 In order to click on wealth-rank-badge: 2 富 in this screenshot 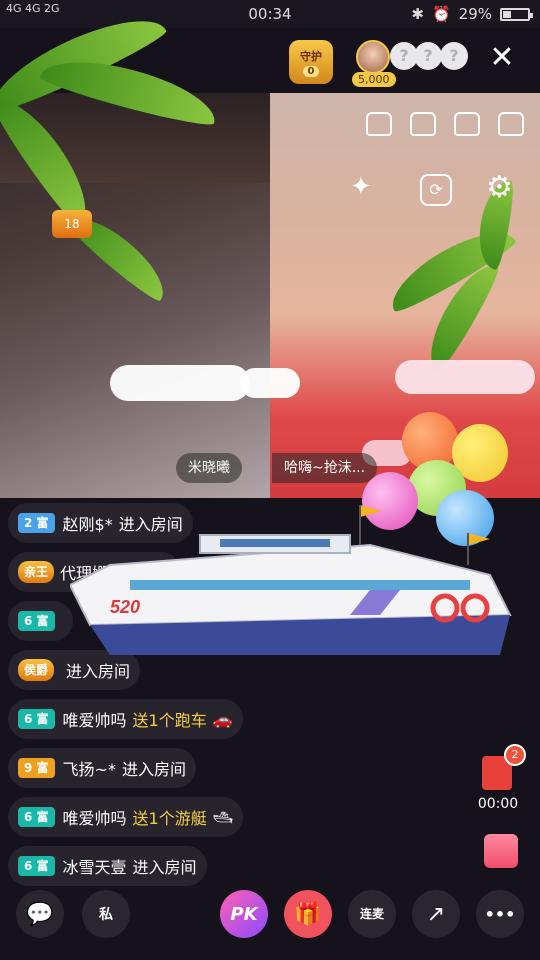, I will do `click(36, 523)`.